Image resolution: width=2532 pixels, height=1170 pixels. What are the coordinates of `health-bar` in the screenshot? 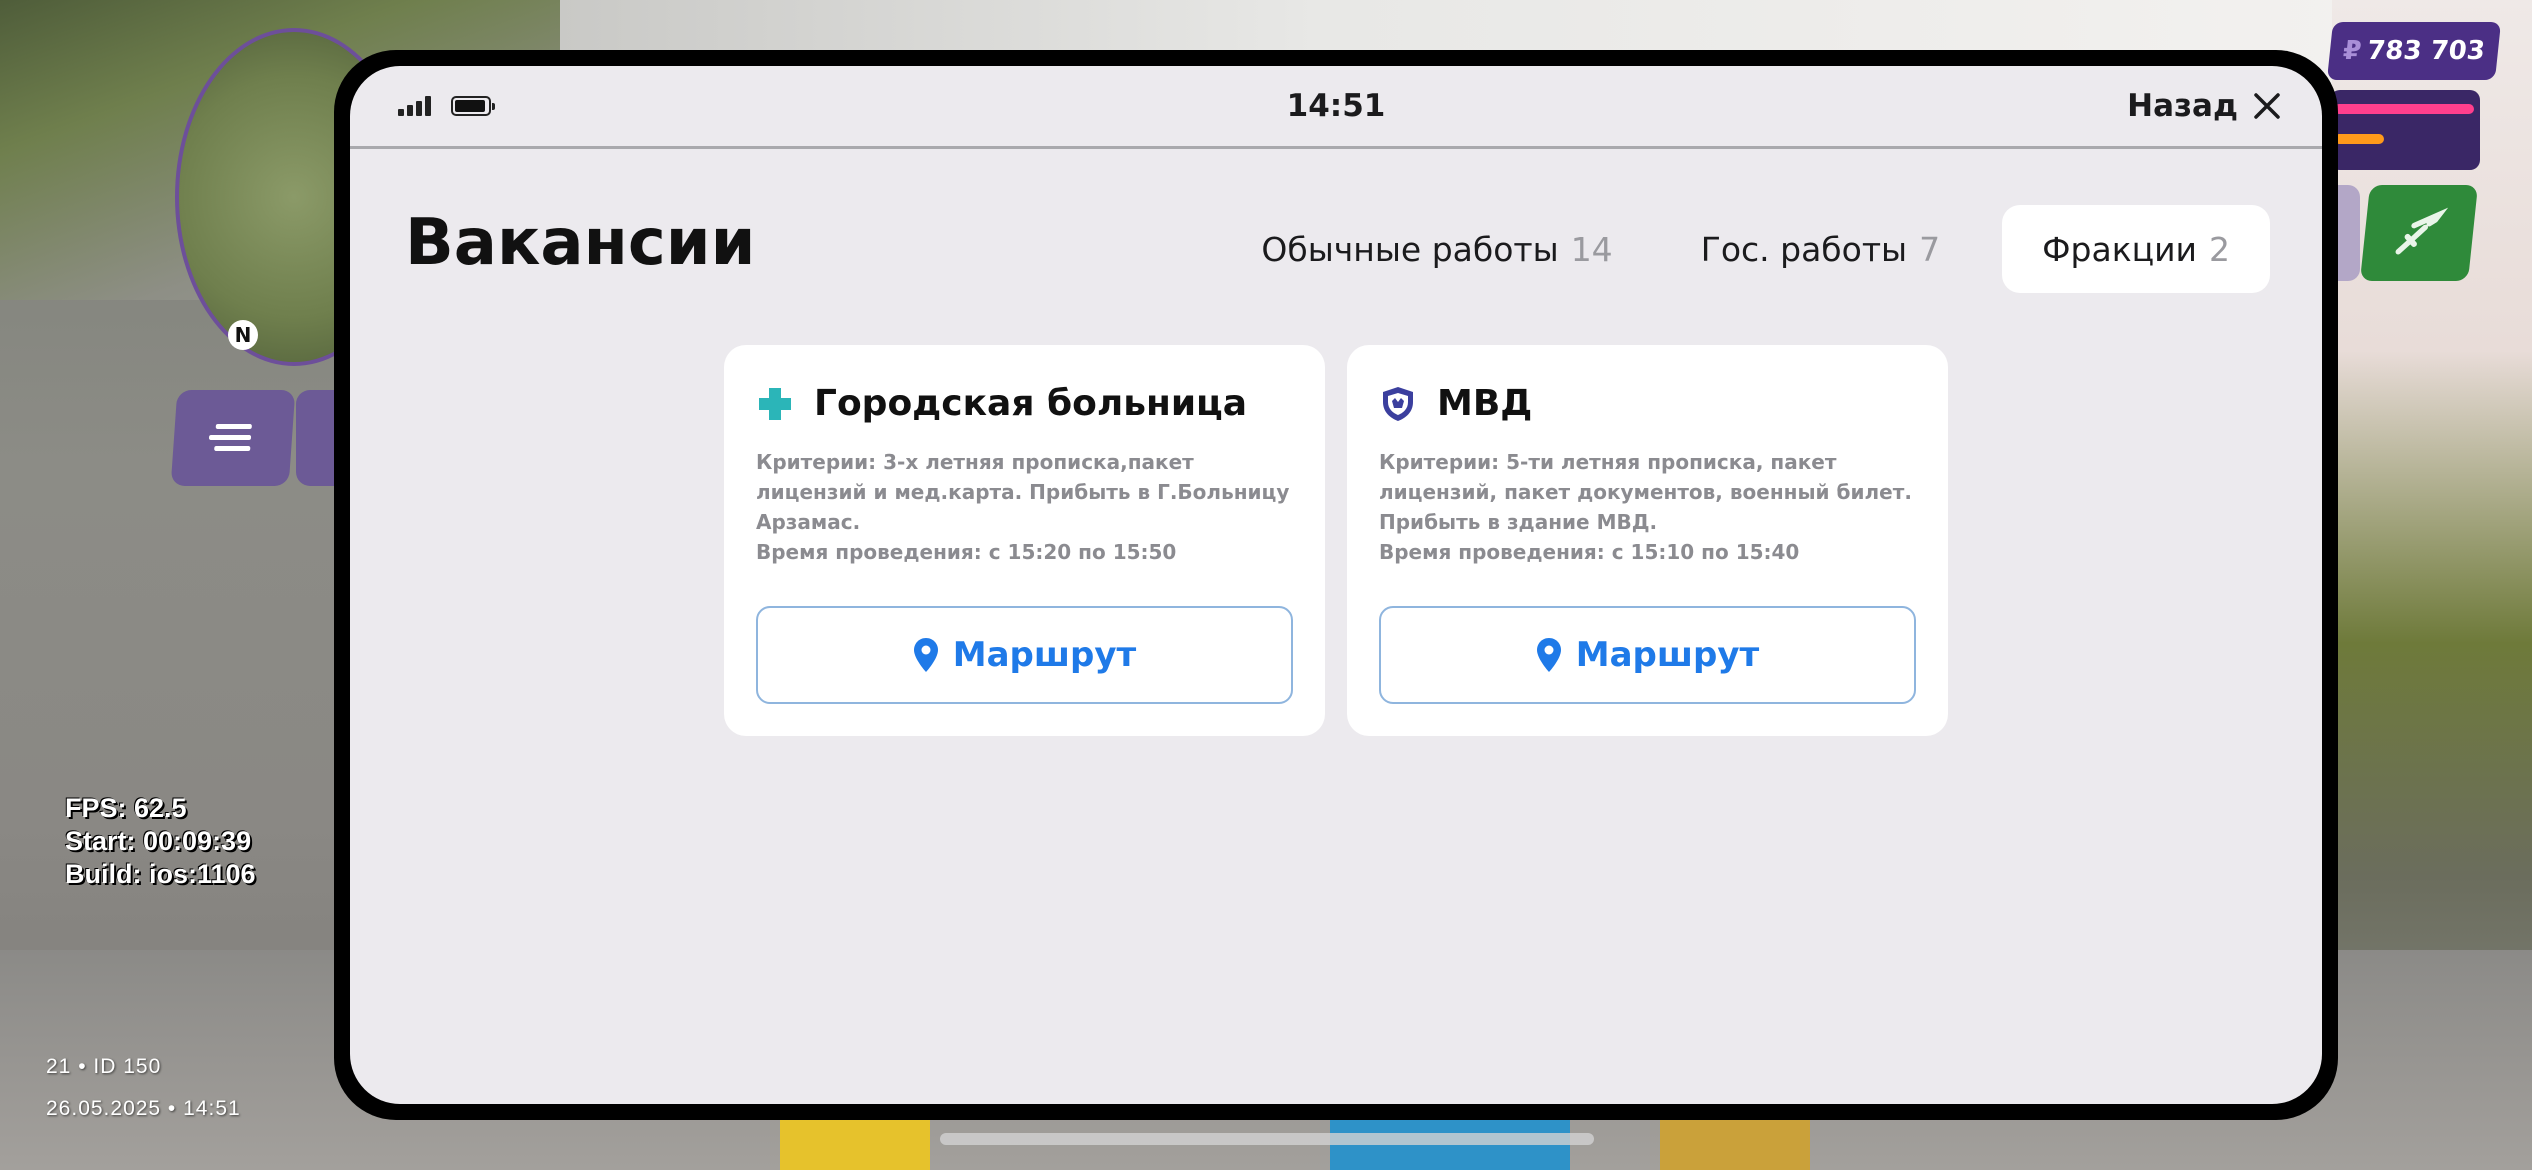 It's located at (2404, 109).